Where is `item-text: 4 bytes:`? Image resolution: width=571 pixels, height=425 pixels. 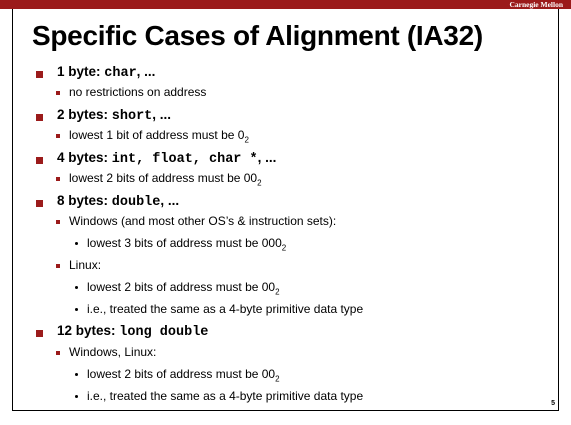
item-text: 4 bytes: is located at coordinates (84, 157).